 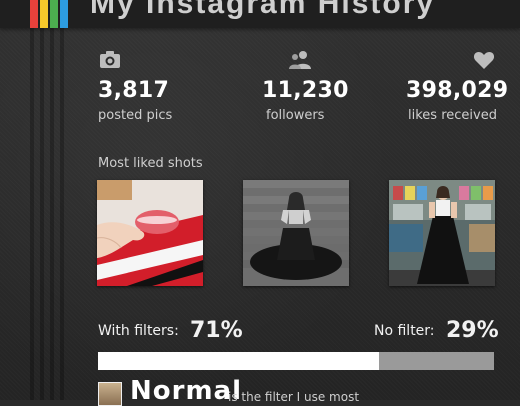 What do you see at coordinates (135, 115) in the screenshot?
I see `posted-pics-label: posted pics` at bounding box center [135, 115].